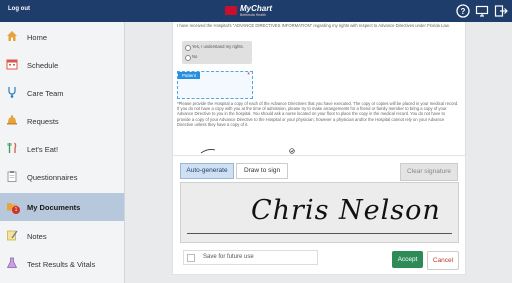  Describe the element at coordinates (43, 121) in the screenshot. I see `sidebar-item-label: Requests` at that location.